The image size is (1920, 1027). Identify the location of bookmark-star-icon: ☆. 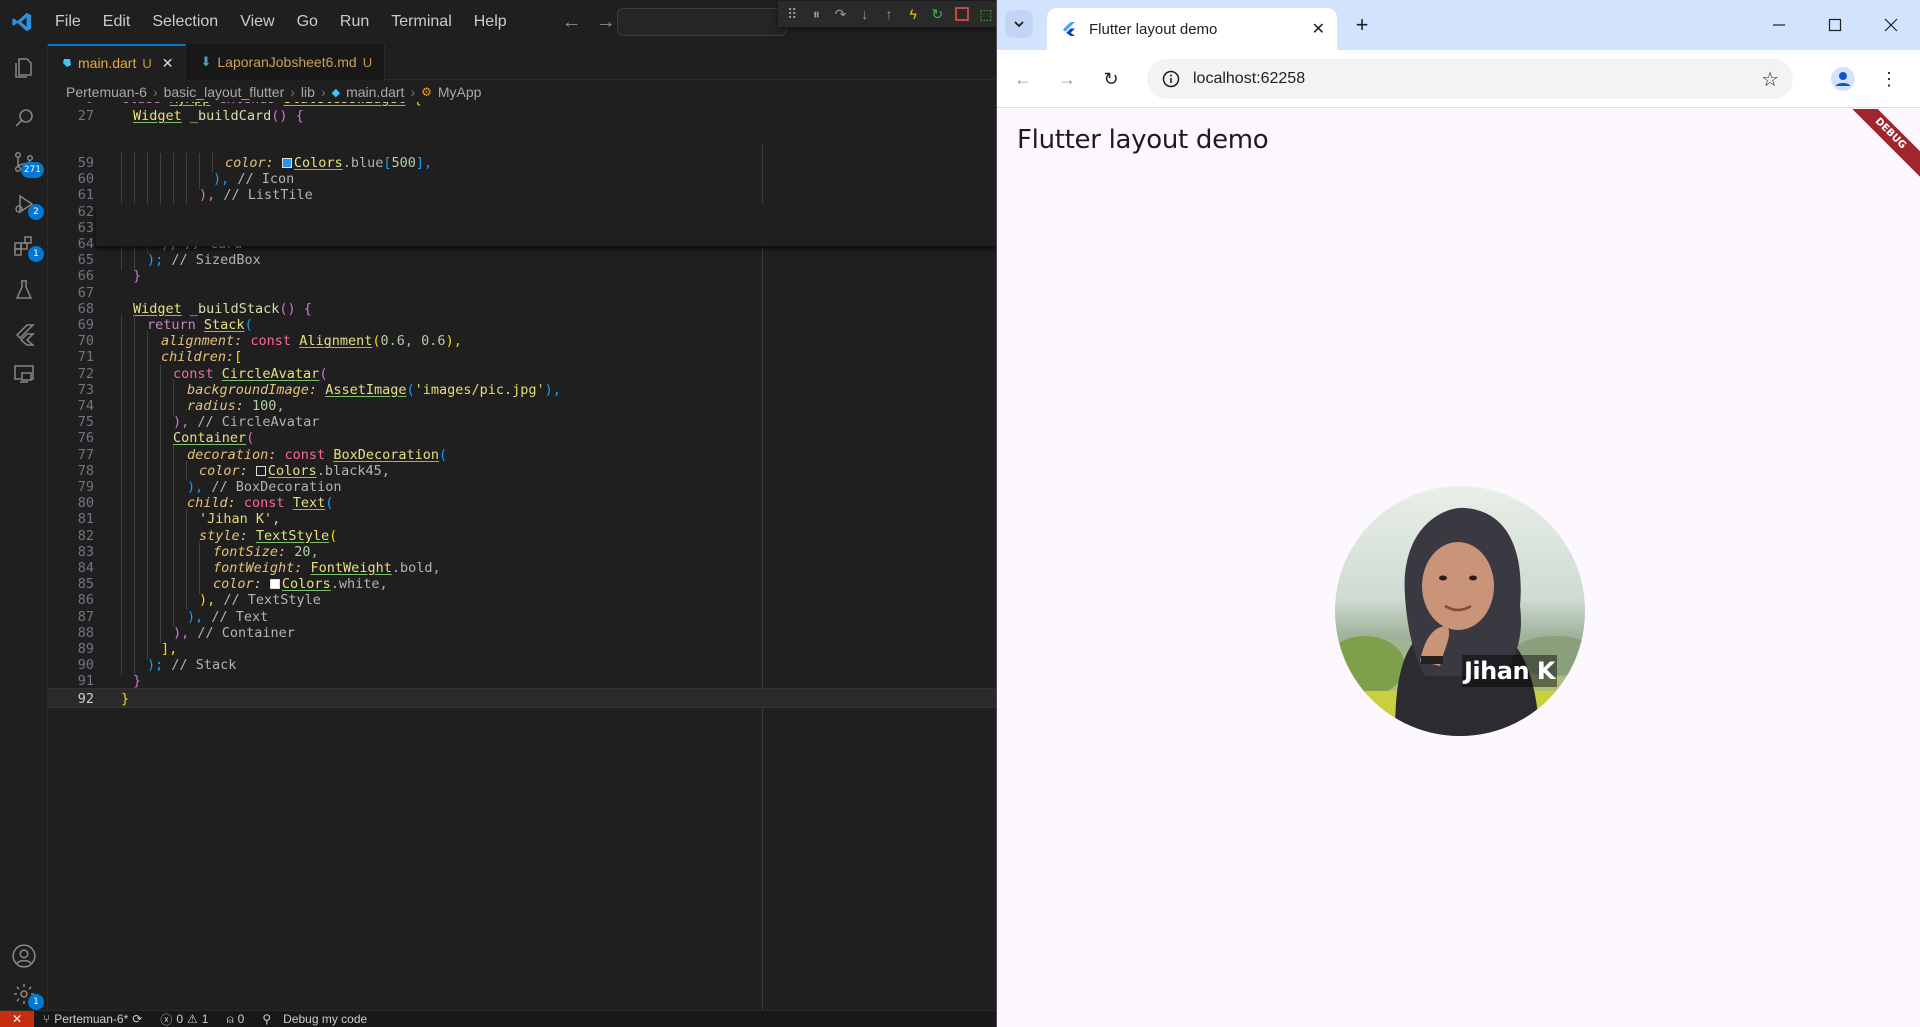
(1770, 79).